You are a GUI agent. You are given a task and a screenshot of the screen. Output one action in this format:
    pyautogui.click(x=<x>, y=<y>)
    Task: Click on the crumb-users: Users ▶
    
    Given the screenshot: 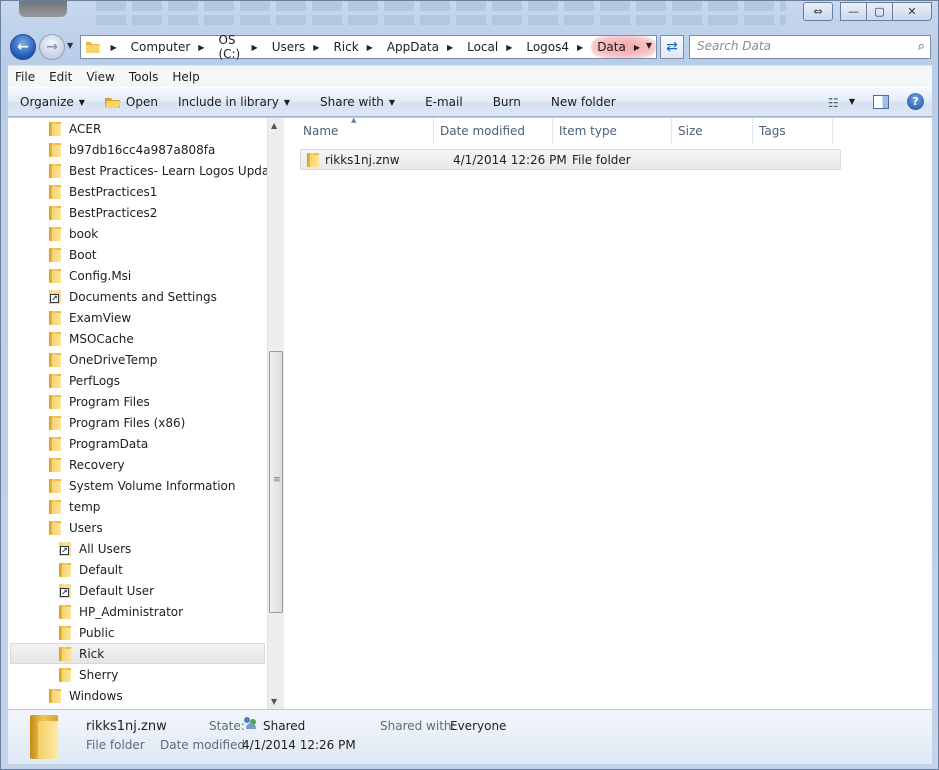 What is the action you would take?
    pyautogui.click(x=299, y=47)
    